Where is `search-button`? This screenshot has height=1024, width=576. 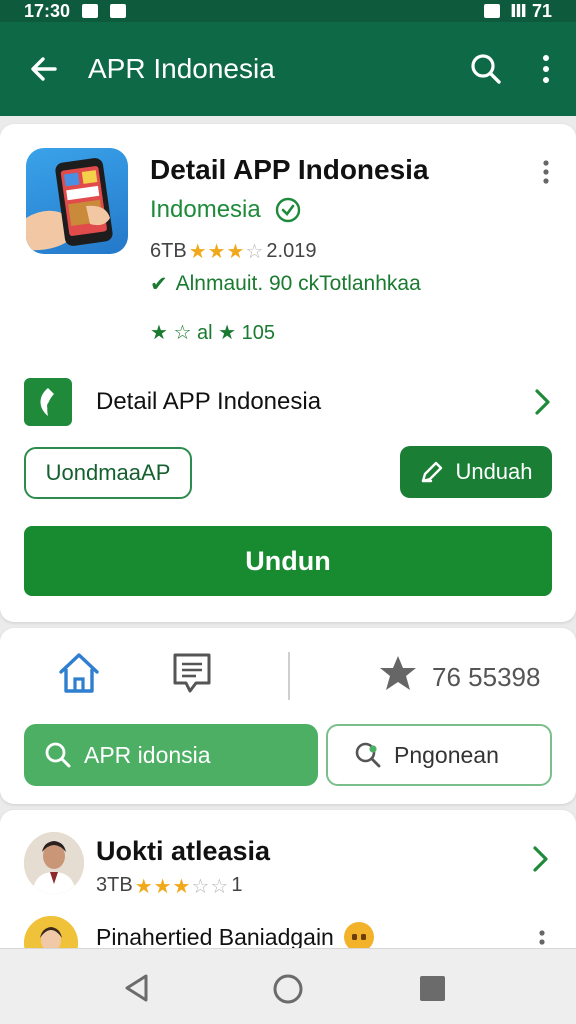 search-button is located at coordinates (486, 69).